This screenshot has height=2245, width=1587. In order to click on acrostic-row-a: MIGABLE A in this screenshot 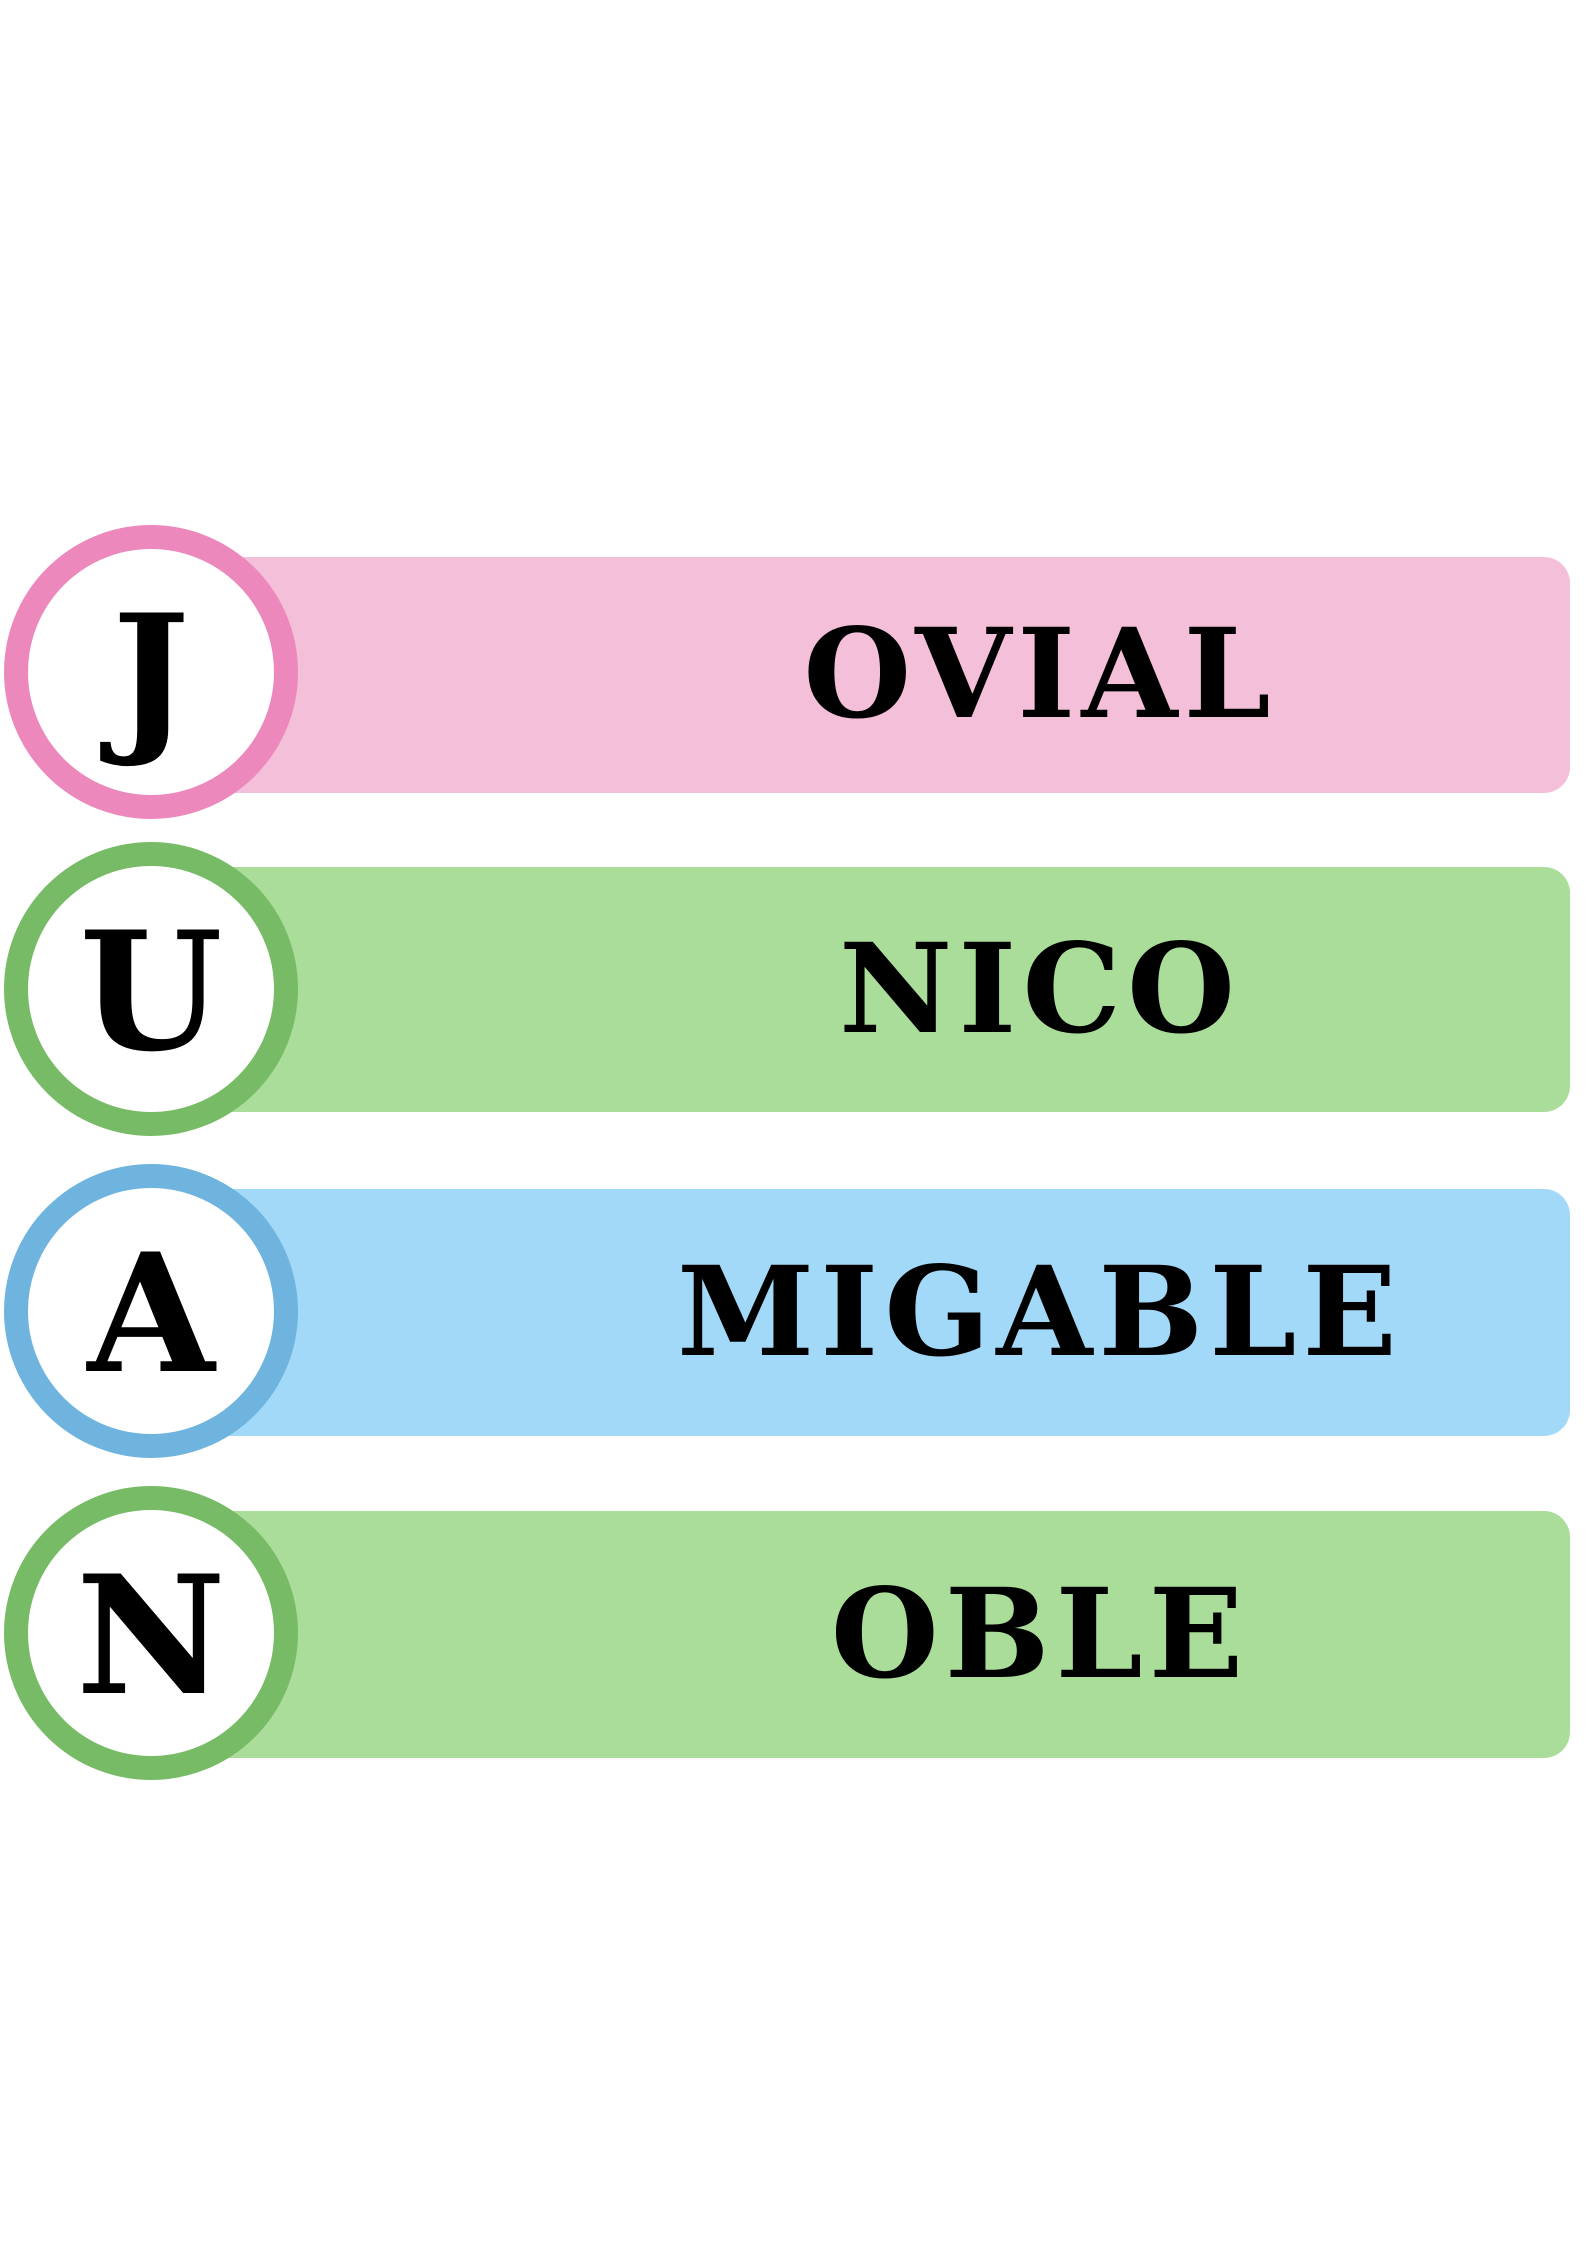, I will do `click(793, 1313)`.